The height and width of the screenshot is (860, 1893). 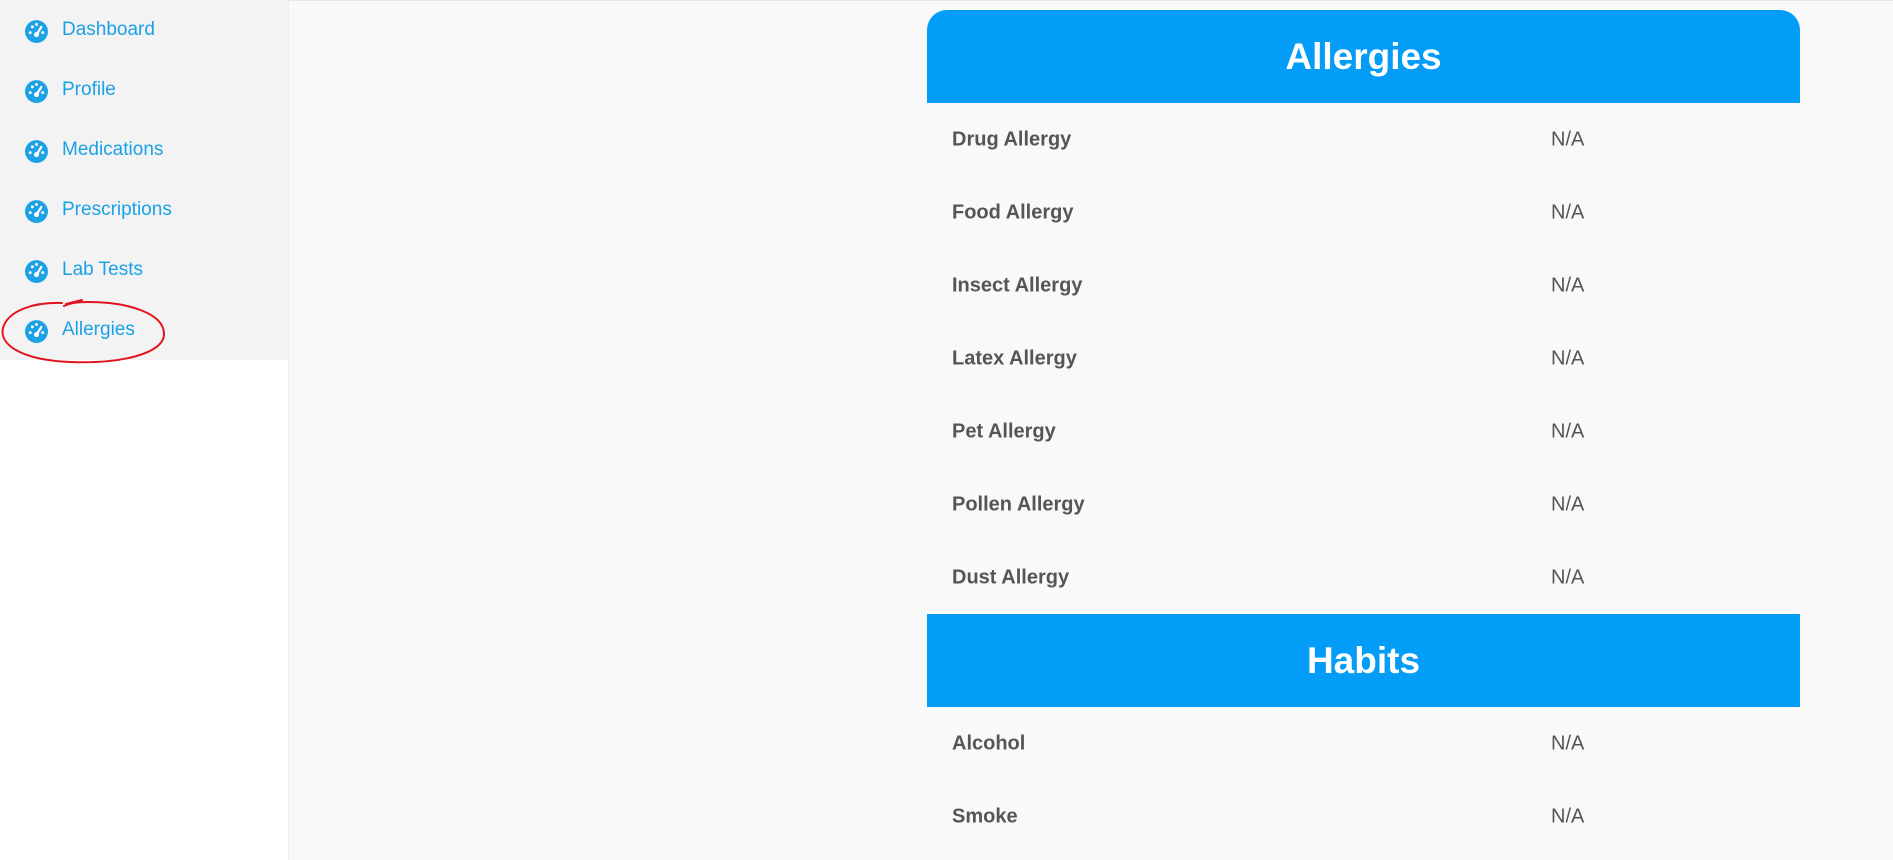 What do you see at coordinates (989, 743) in the screenshot?
I see `row-label: Alcohol` at bounding box center [989, 743].